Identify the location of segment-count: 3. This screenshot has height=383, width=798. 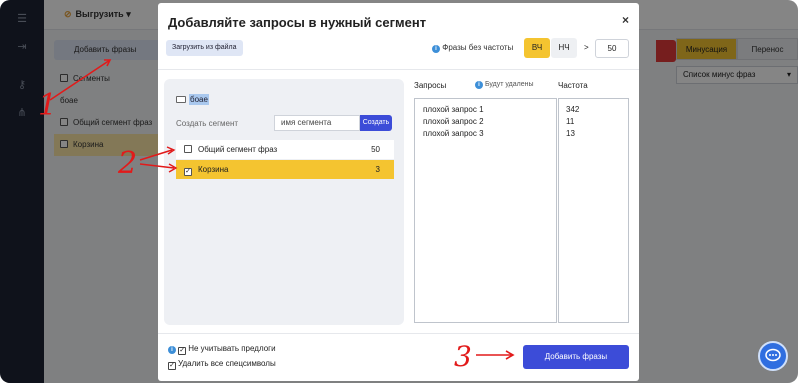
(377, 169).